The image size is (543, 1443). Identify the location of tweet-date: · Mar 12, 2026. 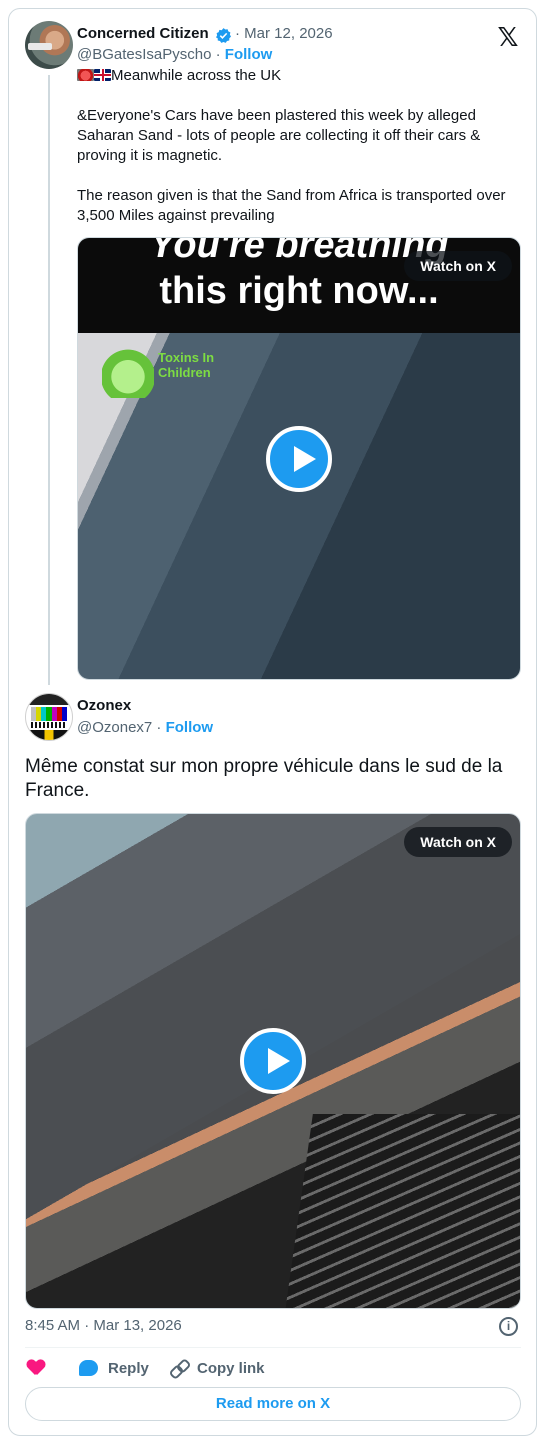
(284, 33).